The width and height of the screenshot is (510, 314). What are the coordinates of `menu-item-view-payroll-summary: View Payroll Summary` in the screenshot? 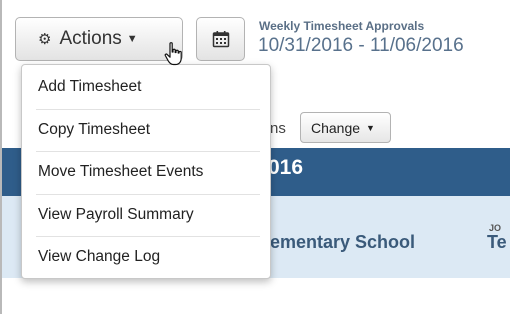 It's located at (146, 215).